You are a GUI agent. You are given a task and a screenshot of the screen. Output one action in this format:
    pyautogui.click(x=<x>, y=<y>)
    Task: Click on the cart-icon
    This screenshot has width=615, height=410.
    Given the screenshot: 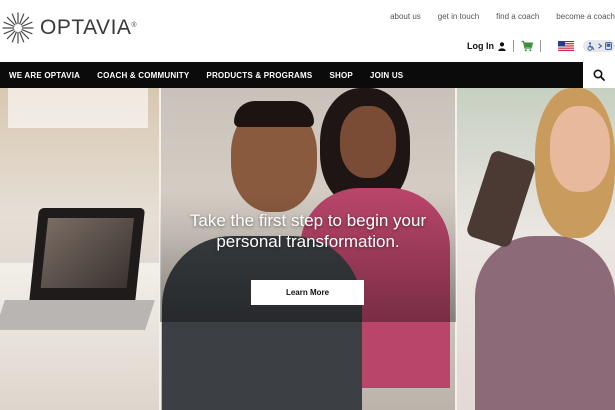 What is the action you would take?
    pyautogui.click(x=527, y=46)
    